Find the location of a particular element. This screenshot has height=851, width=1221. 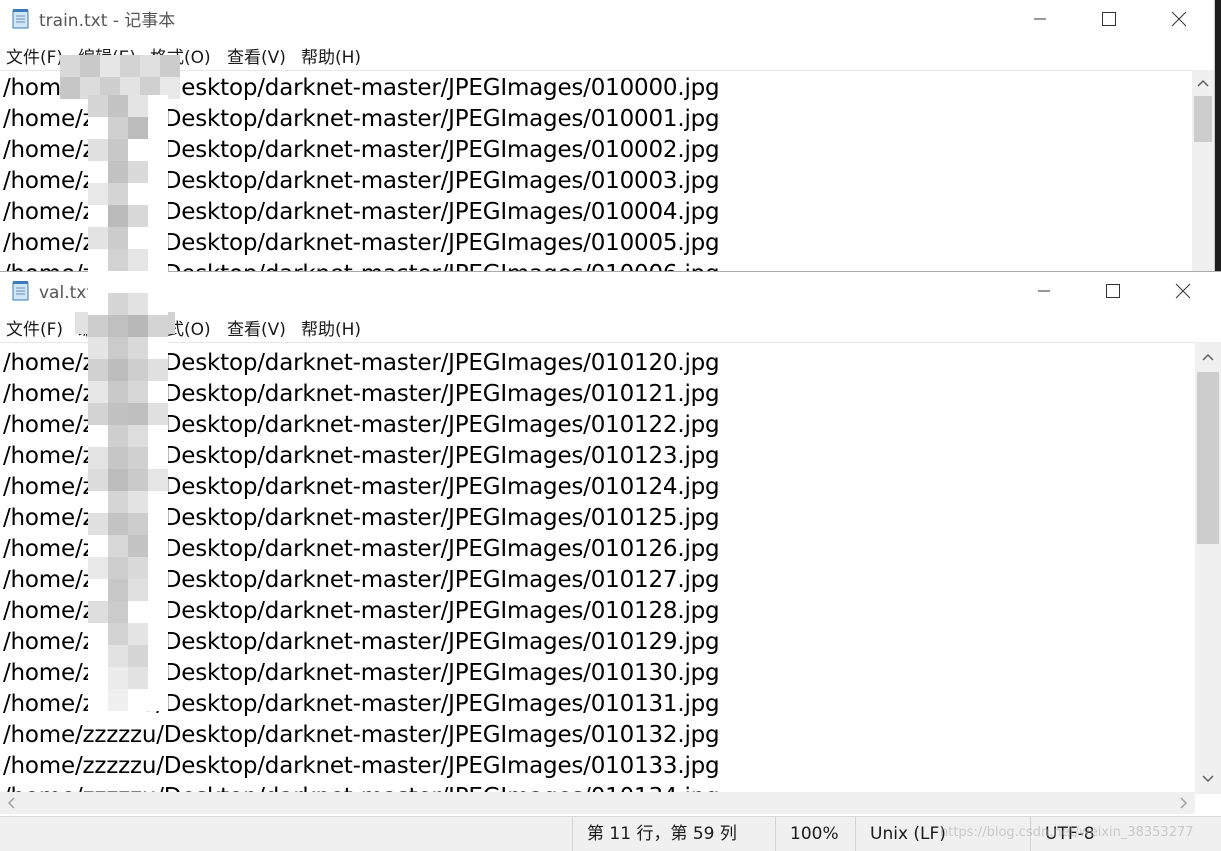

status-zoom: 100% is located at coordinates (815, 834).